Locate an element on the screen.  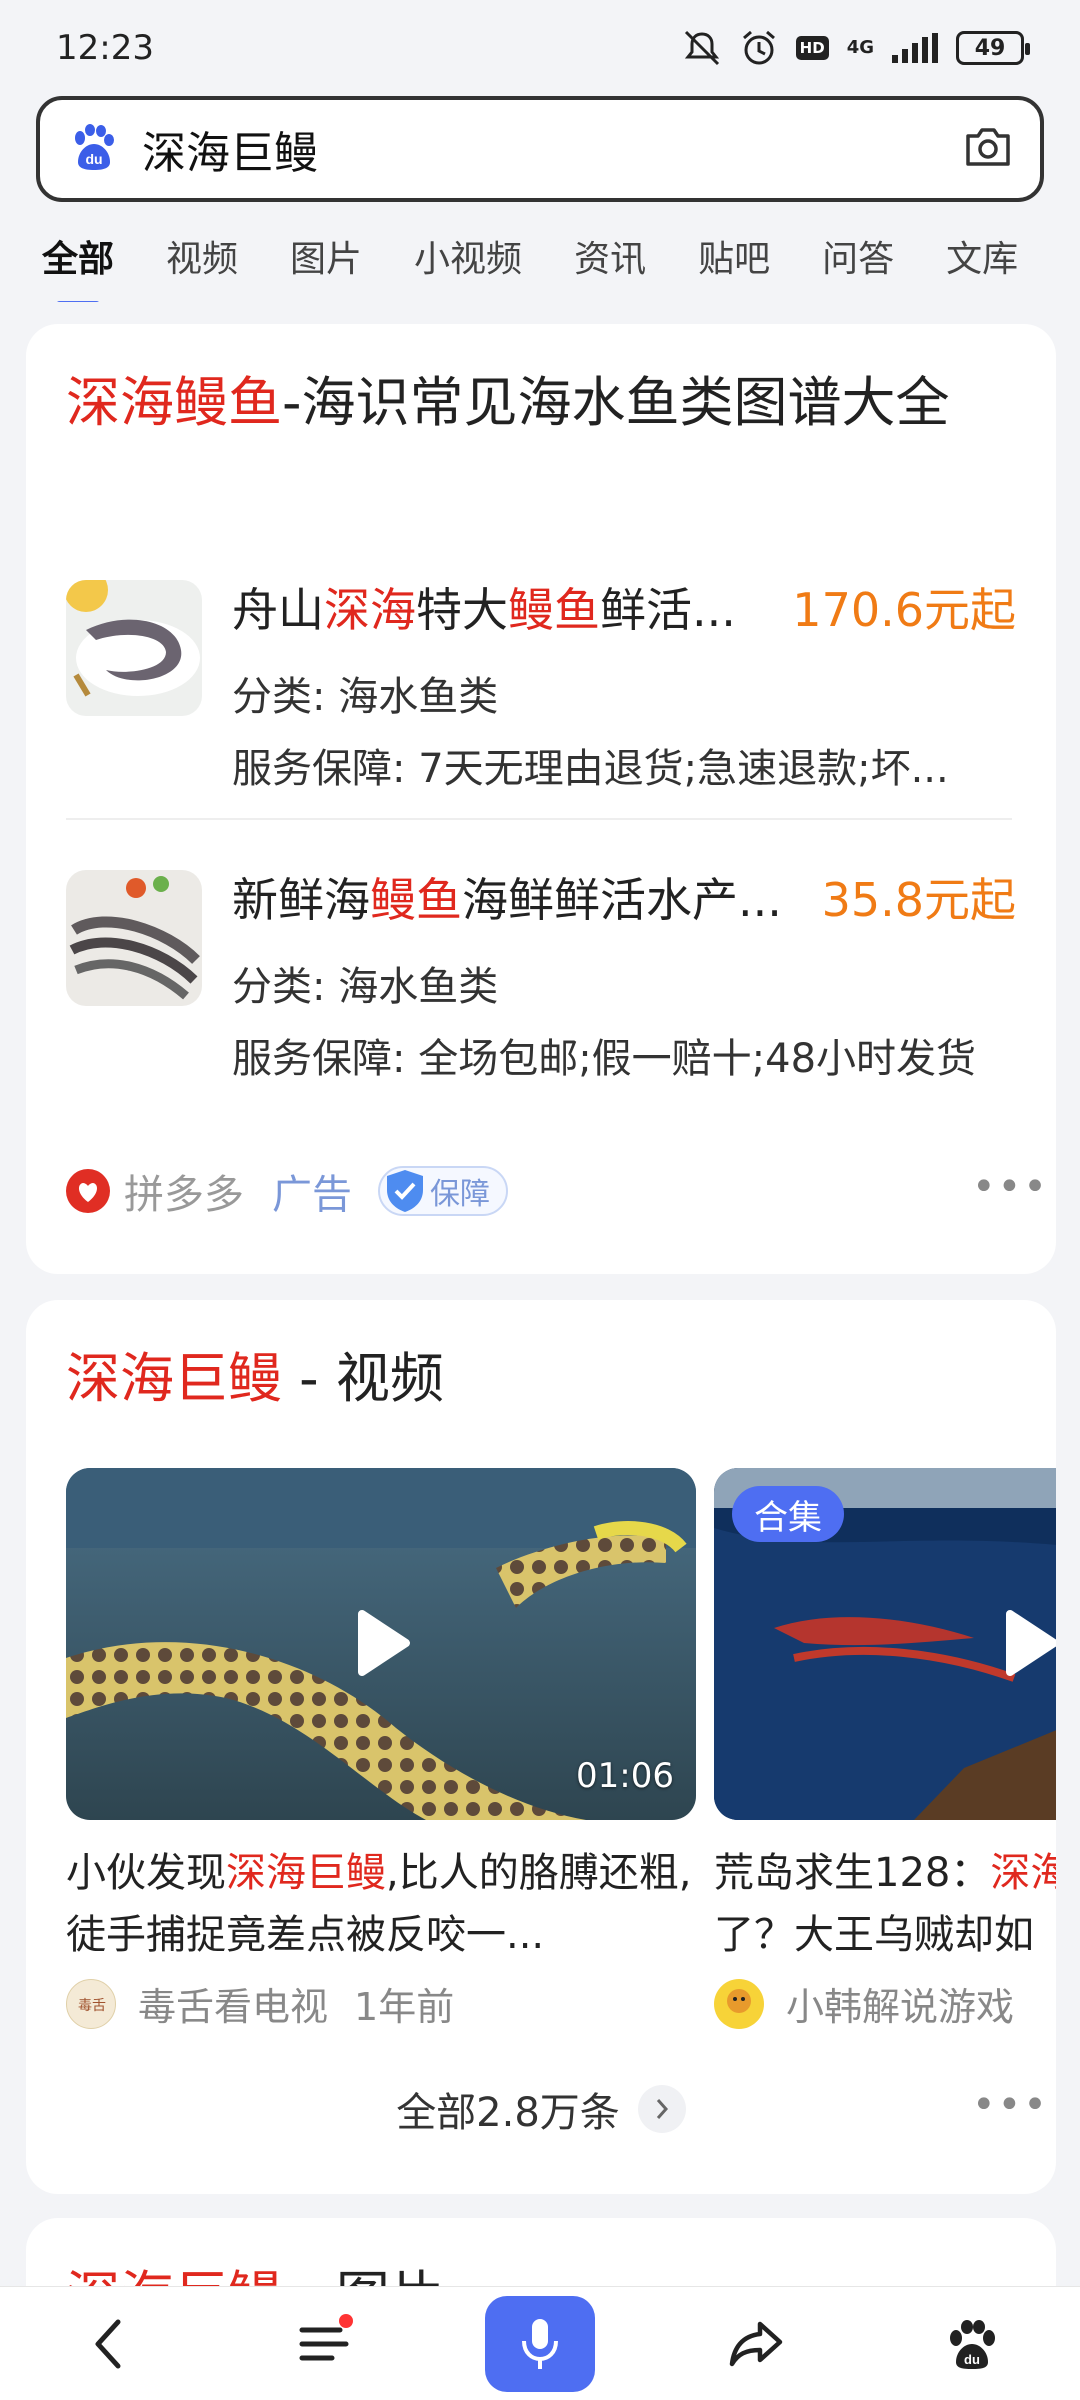
status-bar: 12:23 HD 4G 49 is located at coordinates (540, 48).